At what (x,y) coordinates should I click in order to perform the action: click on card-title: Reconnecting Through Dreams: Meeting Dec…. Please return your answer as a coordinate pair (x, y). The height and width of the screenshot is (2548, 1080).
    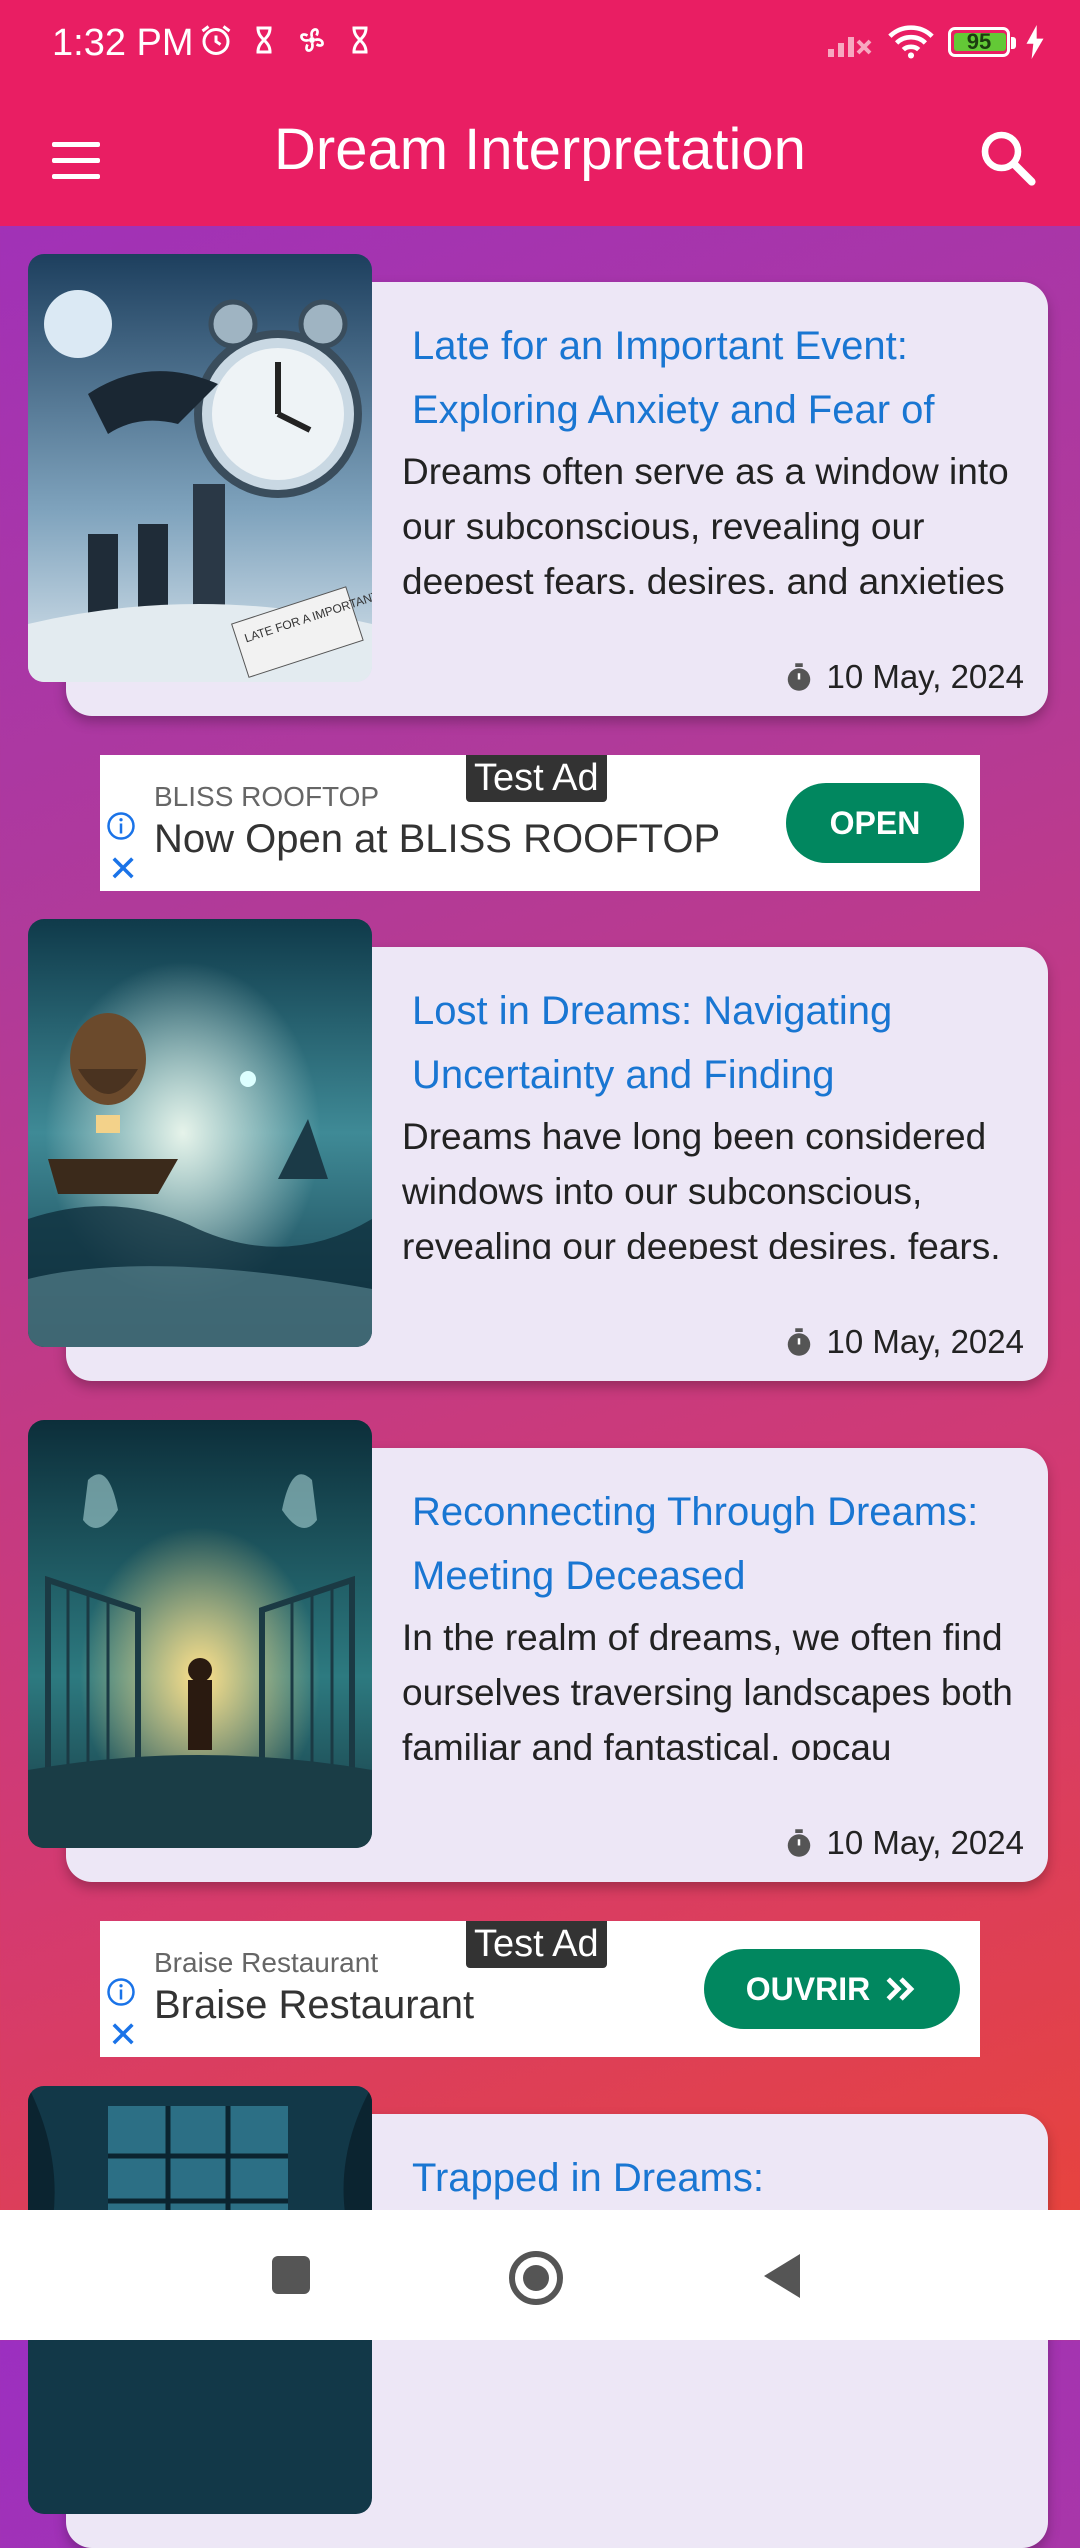
    Looking at the image, I should click on (717, 1544).